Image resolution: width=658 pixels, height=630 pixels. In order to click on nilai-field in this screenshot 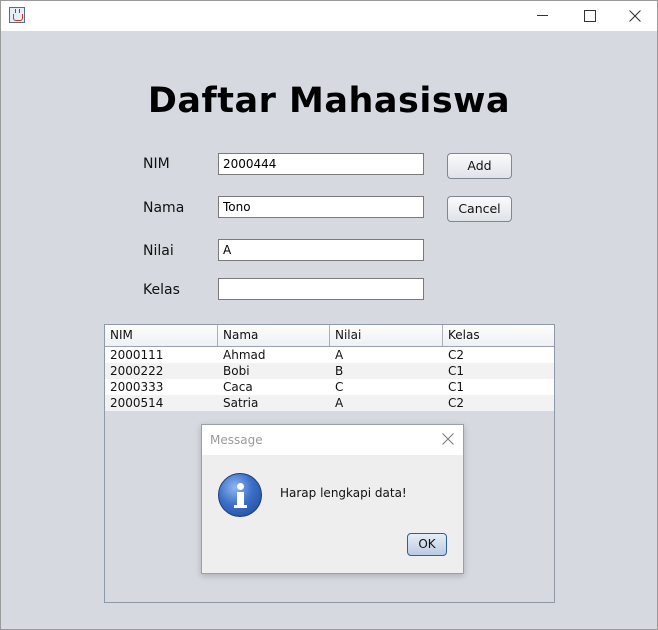, I will do `click(321, 250)`.